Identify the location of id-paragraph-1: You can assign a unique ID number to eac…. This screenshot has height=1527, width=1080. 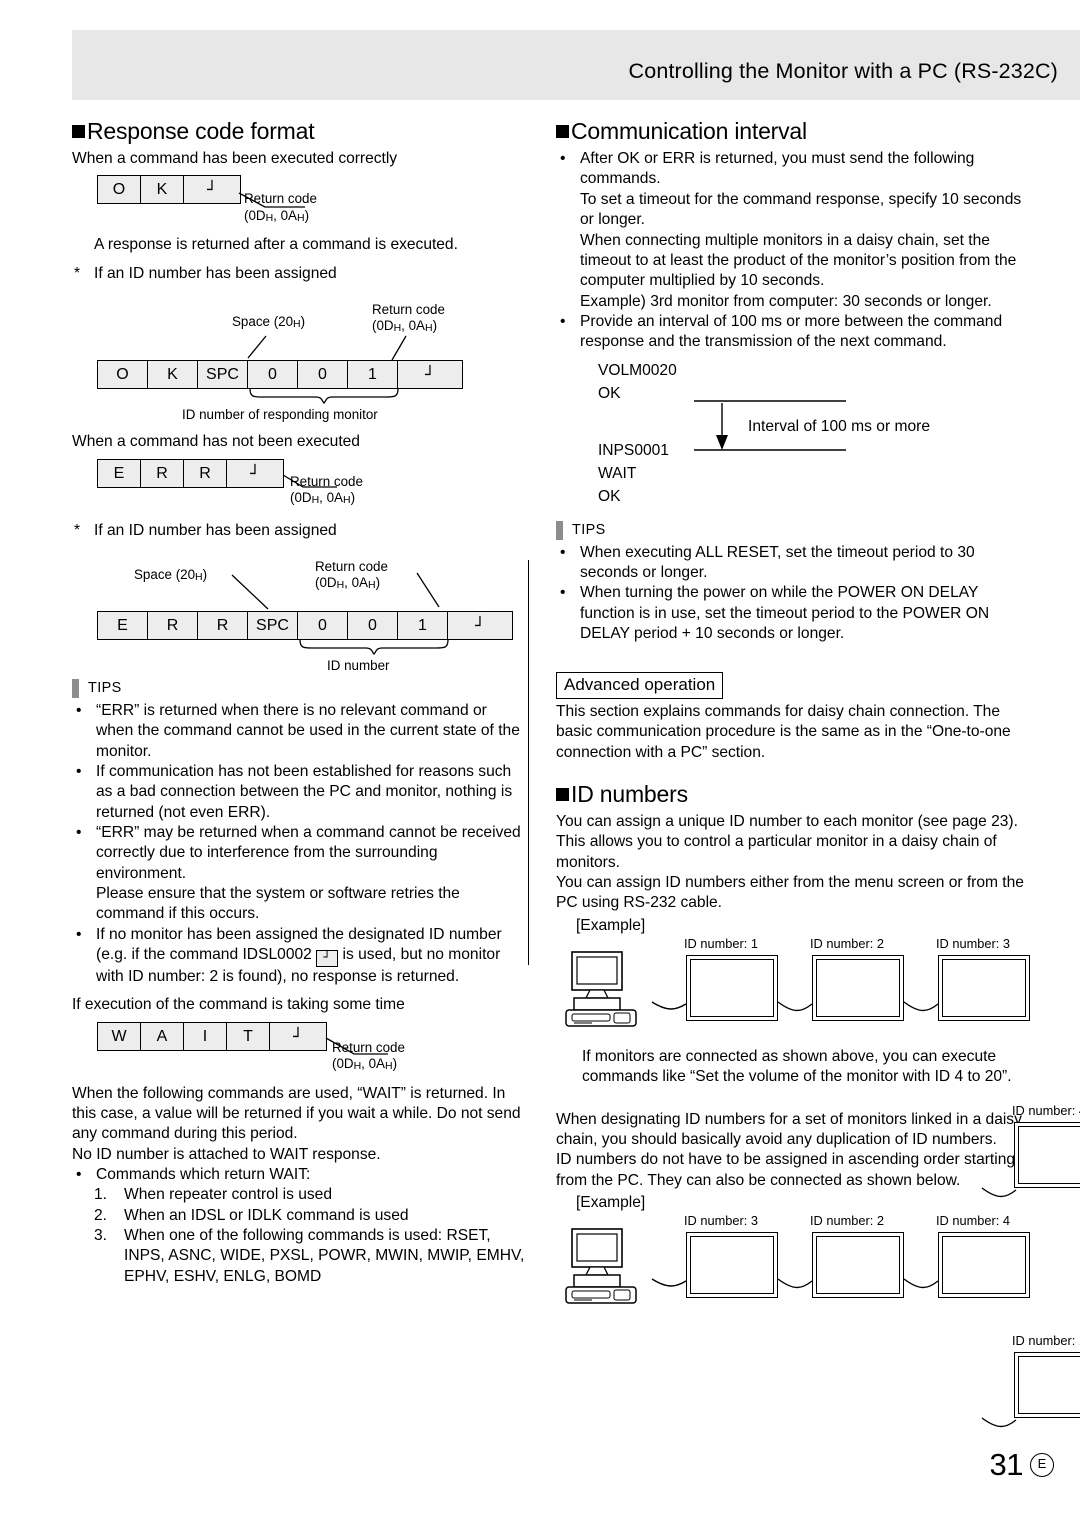
(787, 841).